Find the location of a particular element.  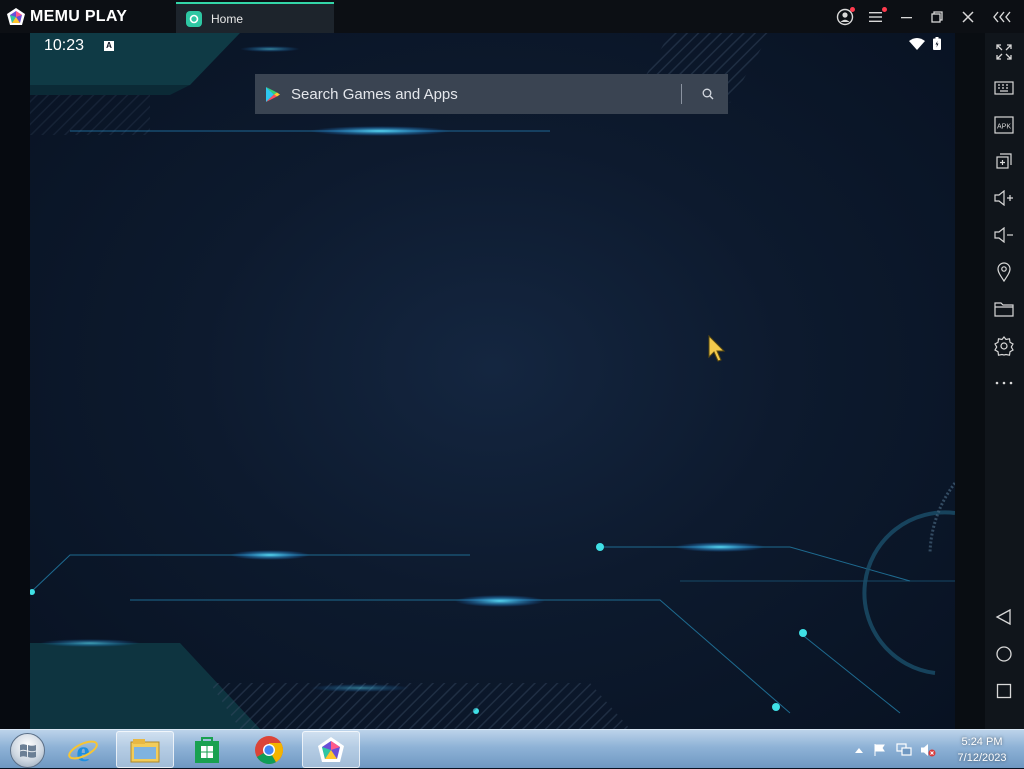

title-bar: MEMU PLAY Home is located at coordinates (512, 16).